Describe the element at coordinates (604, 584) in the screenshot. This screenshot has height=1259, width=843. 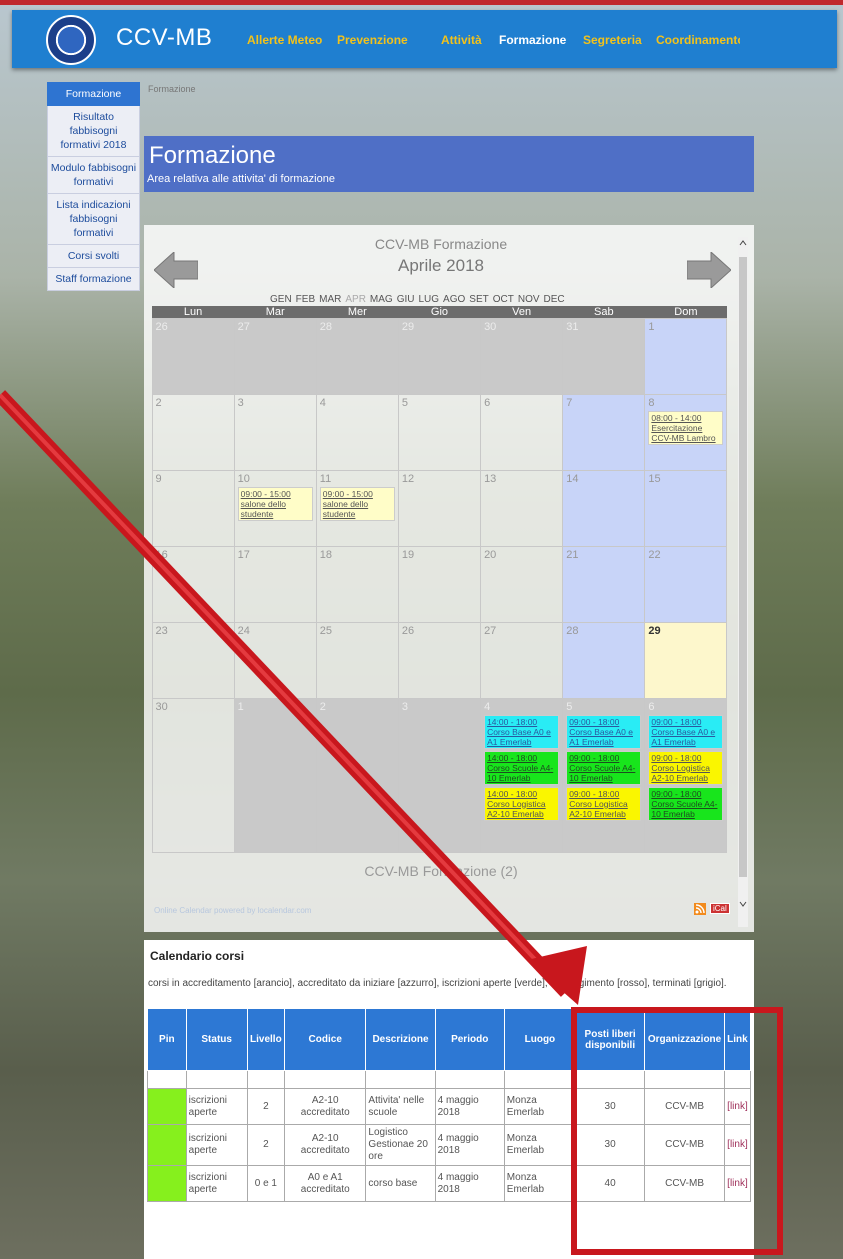
I see `calendar-day-cell: 21` at that location.